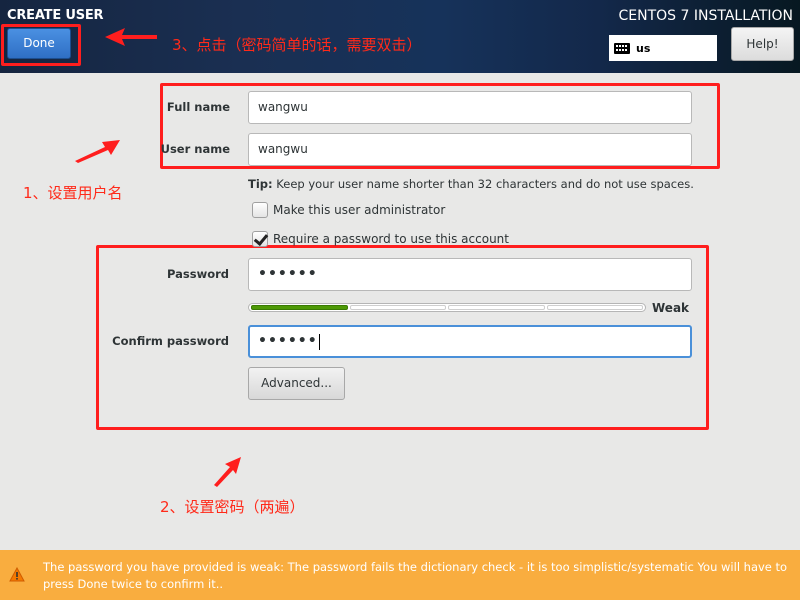 The height and width of the screenshot is (600, 800). Describe the element at coordinates (260, 184) in the screenshot. I see `tip-prefix: Tip:` at that location.